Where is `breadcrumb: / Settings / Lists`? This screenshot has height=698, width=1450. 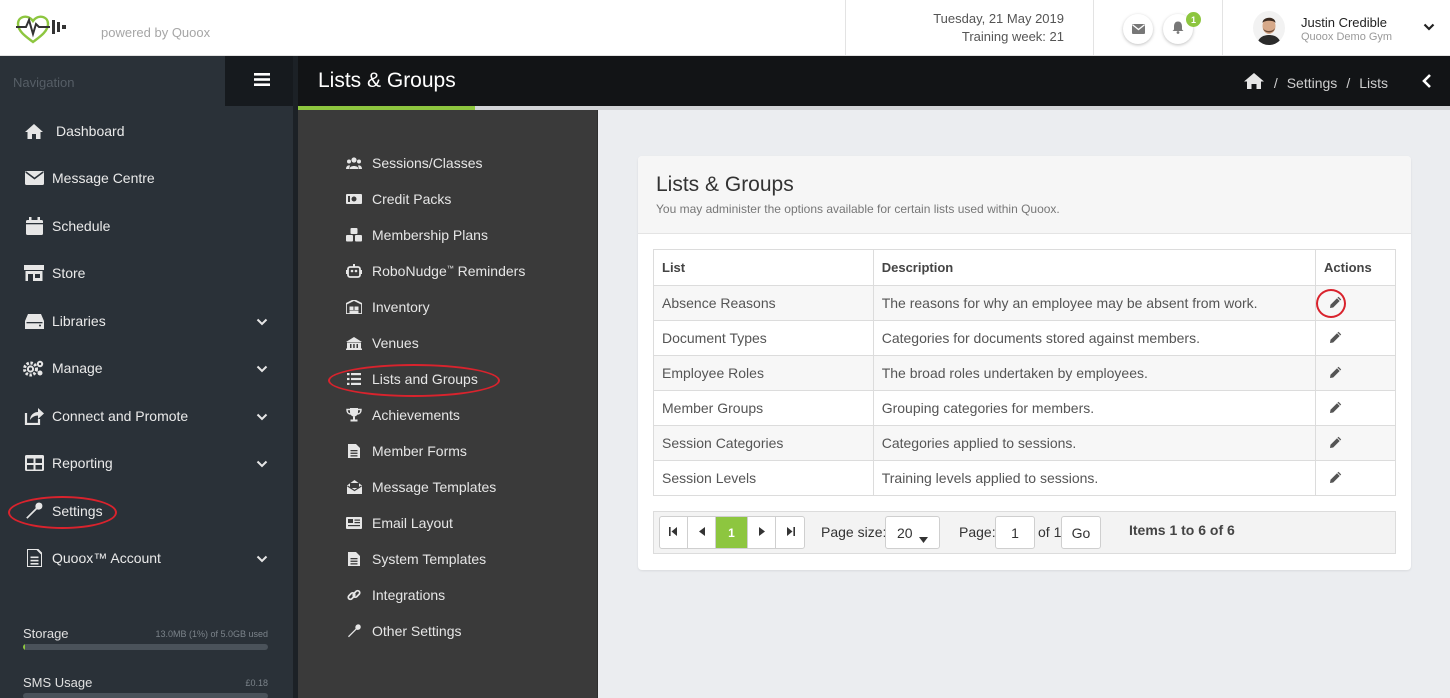
breadcrumb: / Settings / Lists is located at coordinates (1315, 82).